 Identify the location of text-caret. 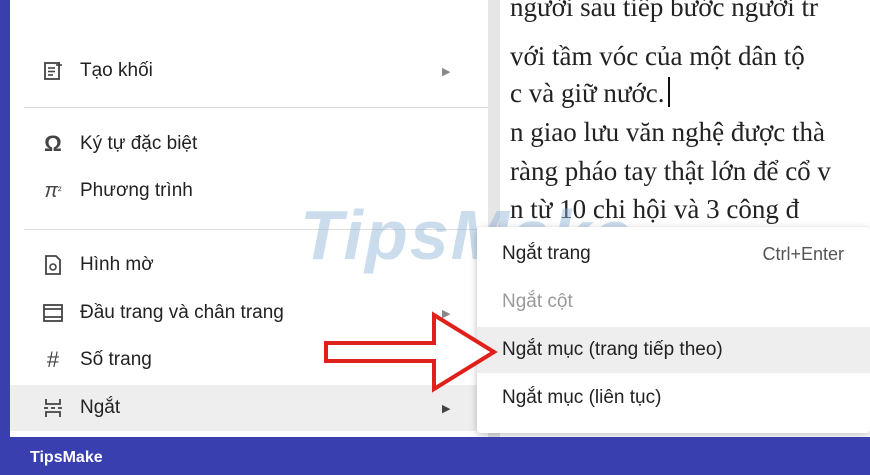
(668, 92).